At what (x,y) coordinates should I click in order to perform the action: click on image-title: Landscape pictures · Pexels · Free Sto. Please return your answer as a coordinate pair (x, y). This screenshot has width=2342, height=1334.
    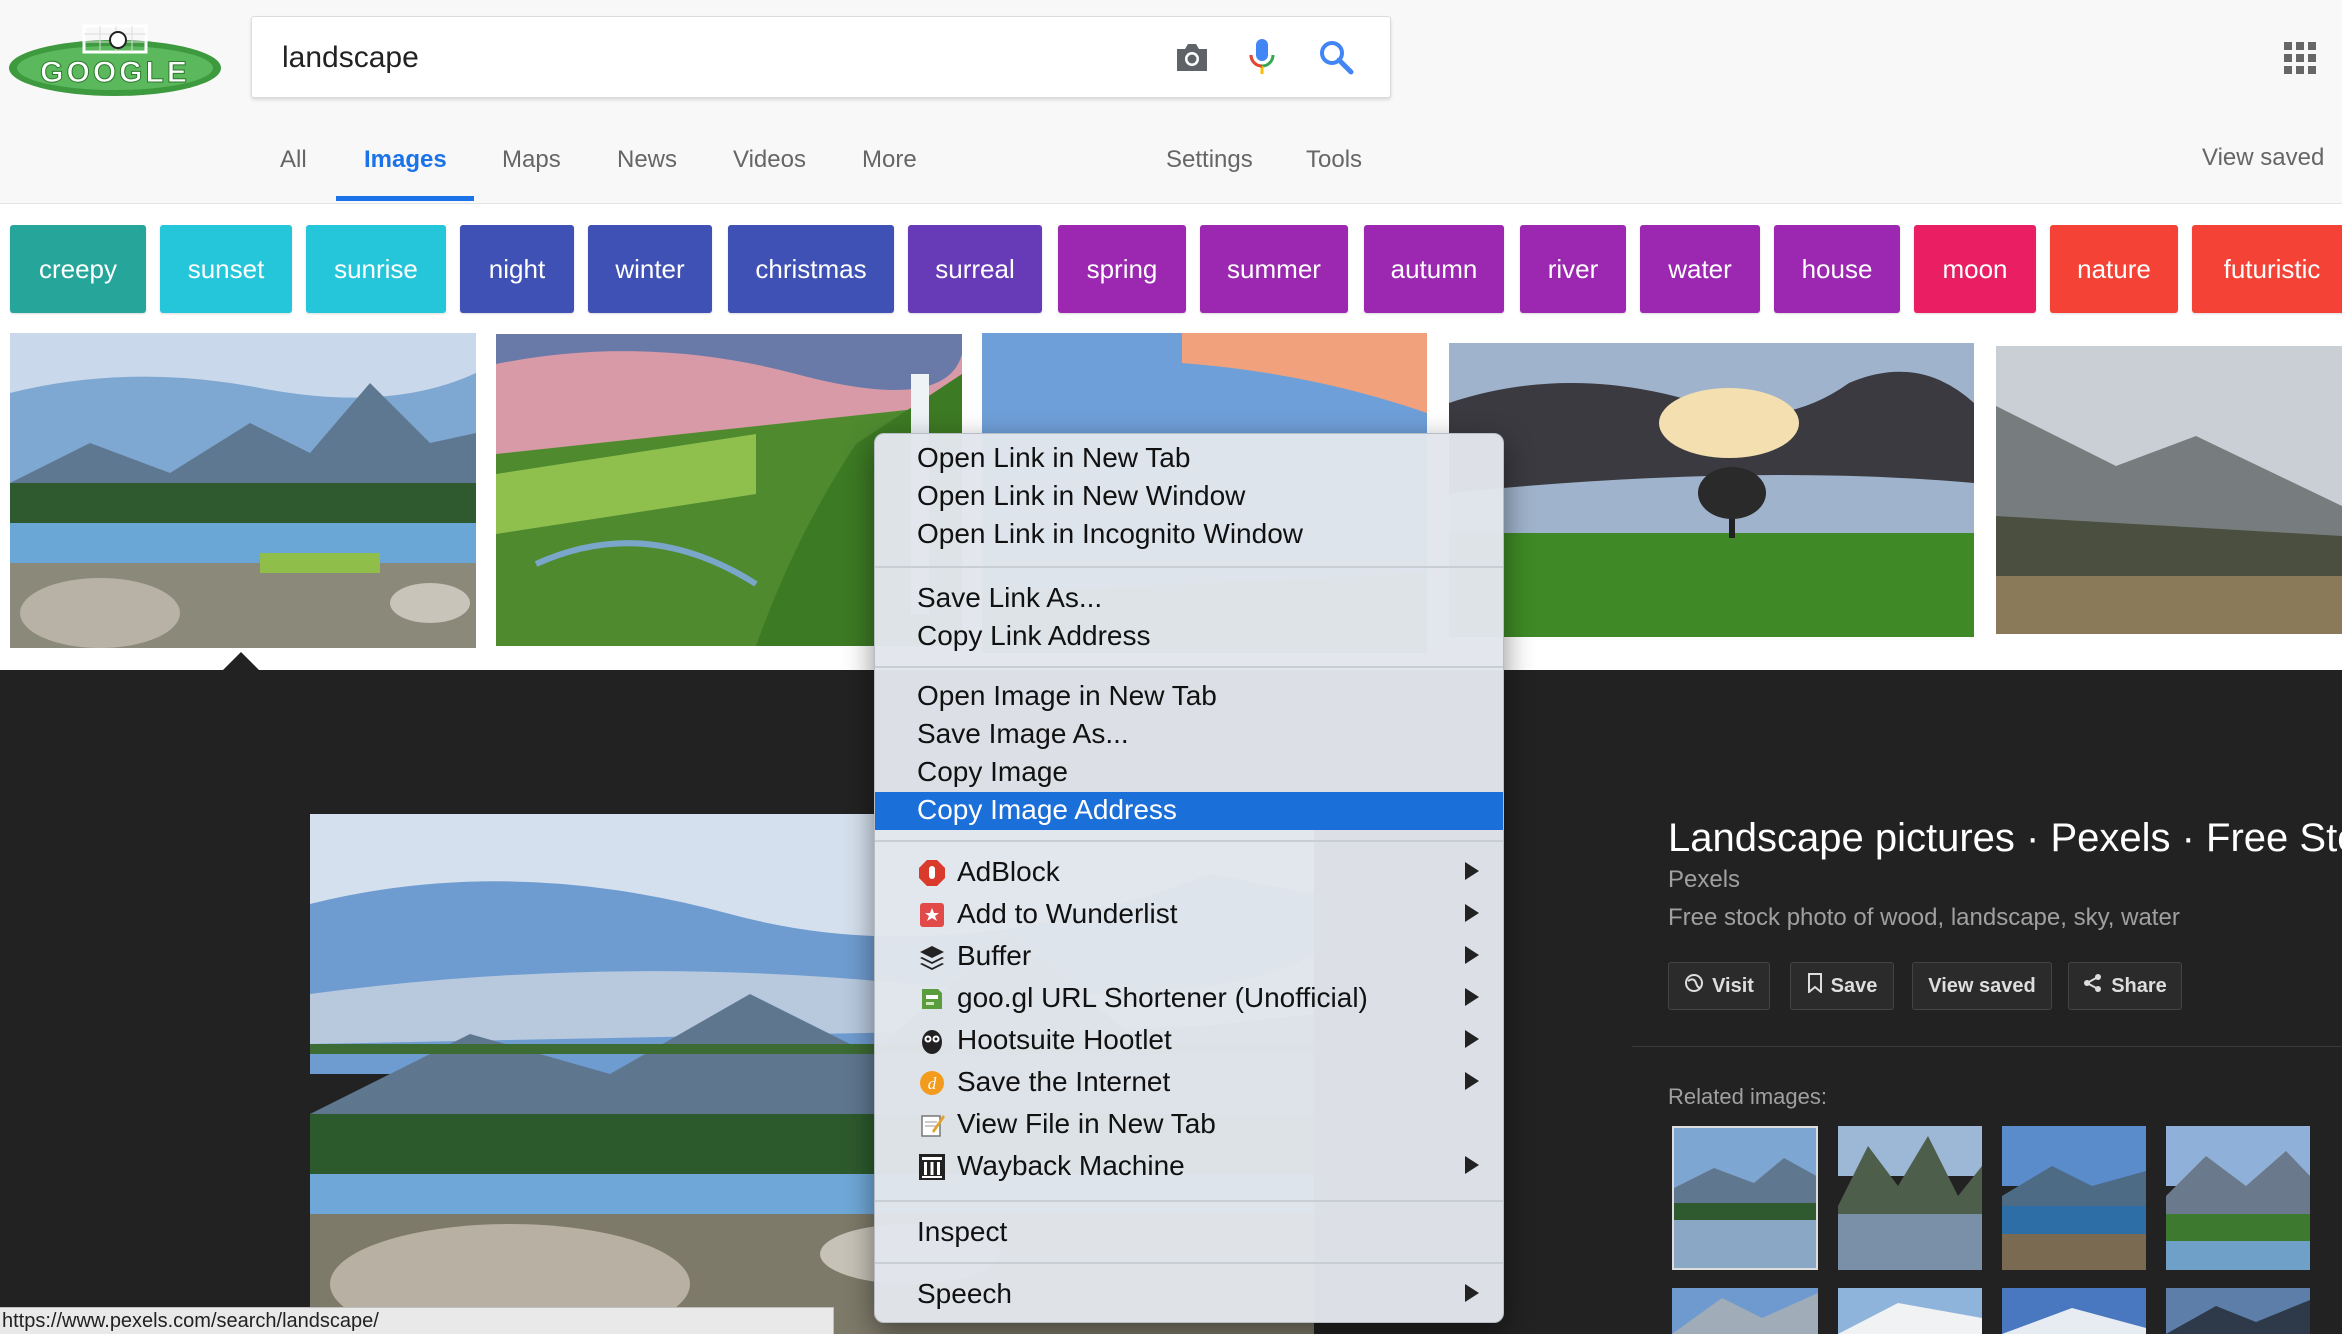
    Looking at the image, I should click on (2005, 838).